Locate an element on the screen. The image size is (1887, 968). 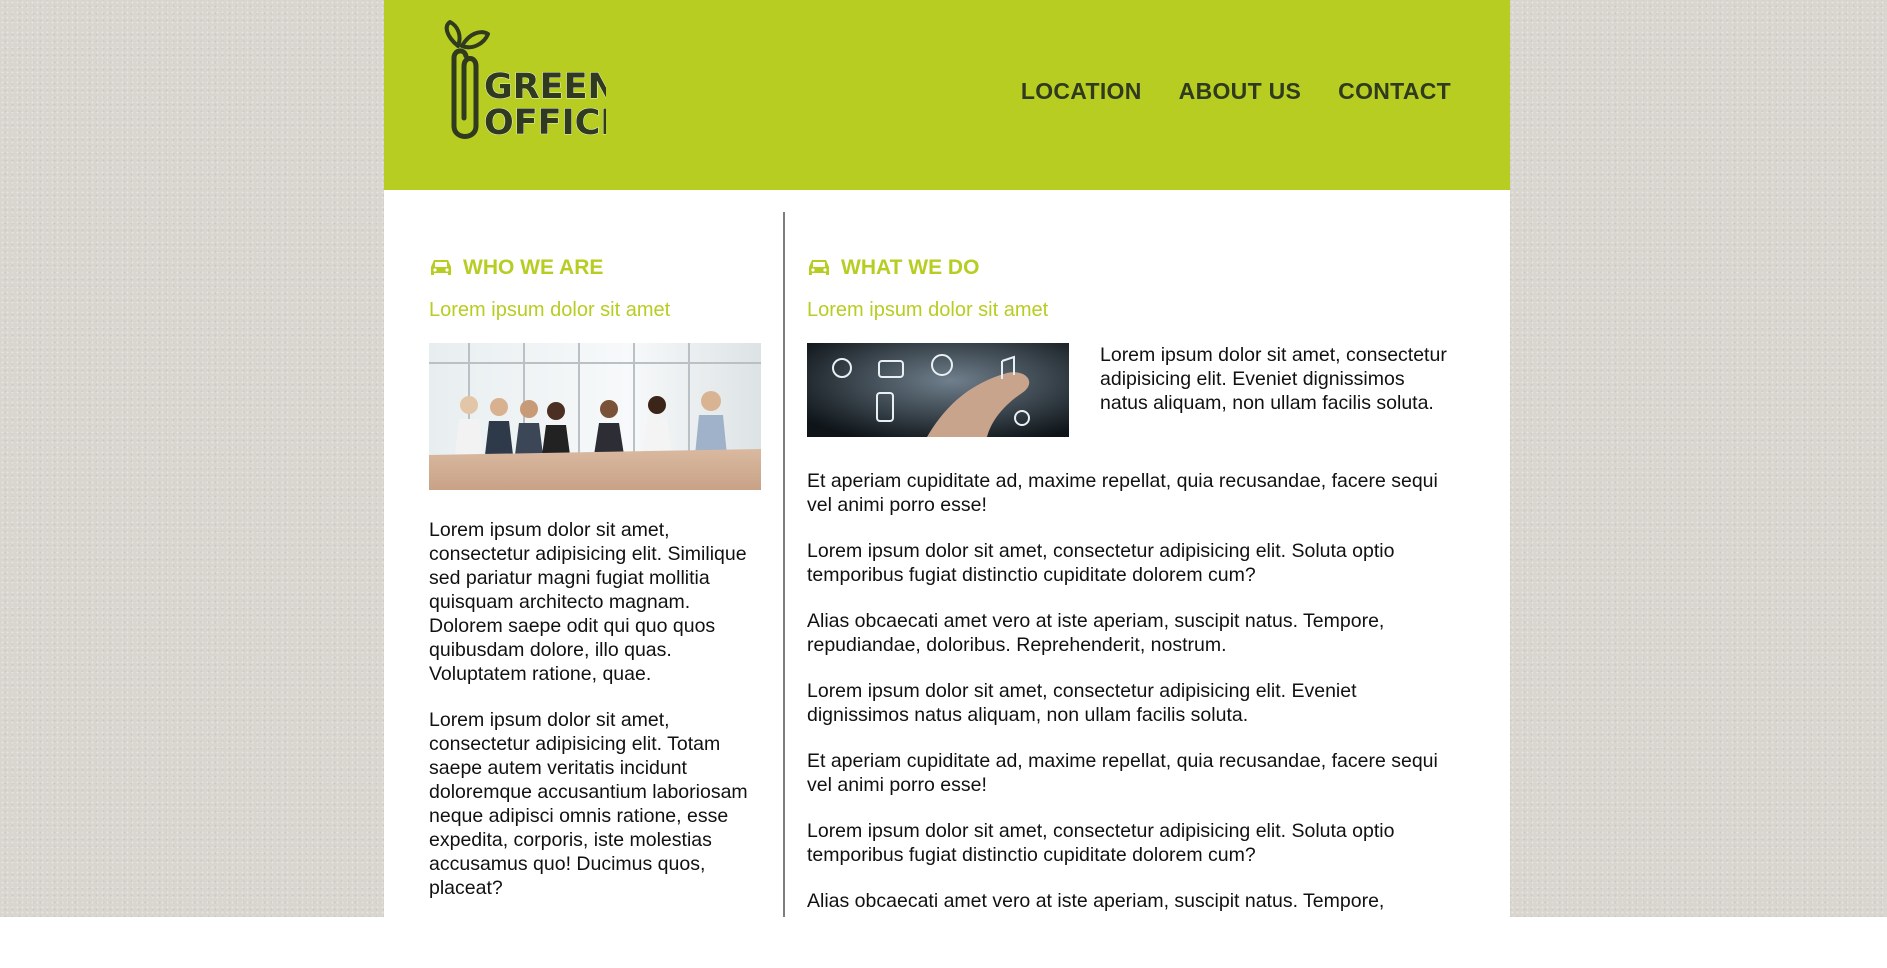
site-logo: GREEN OFFICE is located at coordinates (530, 85).